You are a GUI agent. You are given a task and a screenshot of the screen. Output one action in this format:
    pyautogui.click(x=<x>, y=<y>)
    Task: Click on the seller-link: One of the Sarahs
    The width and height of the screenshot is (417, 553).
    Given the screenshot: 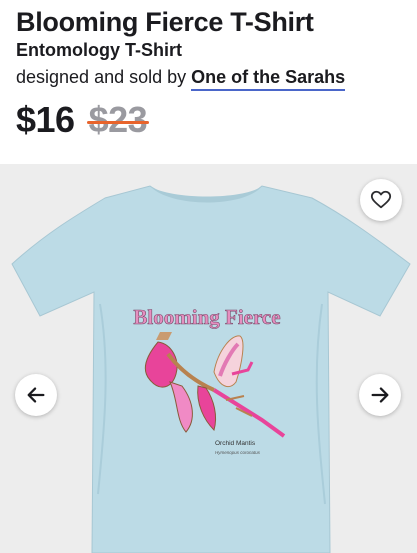 What is the action you would take?
    pyautogui.click(x=268, y=79)
    